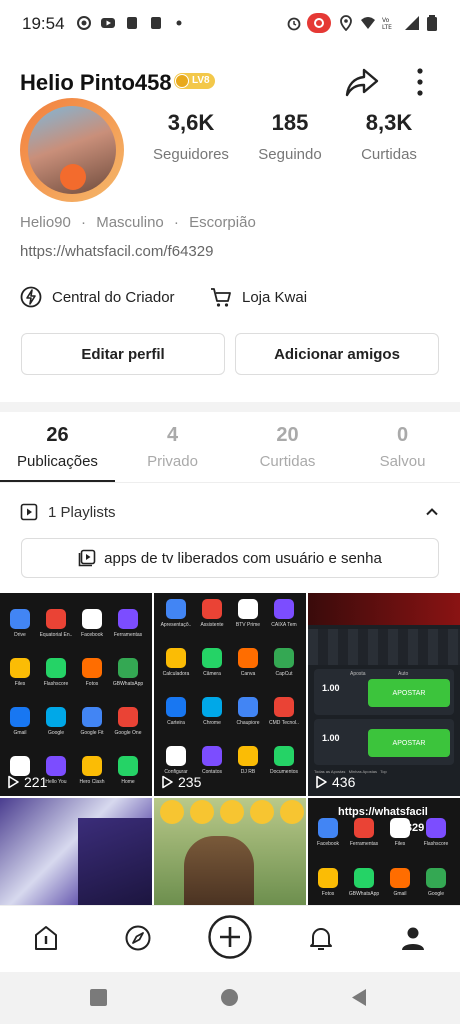 The height and width of the screenshot is (1024, 460). I want to click on share-icon, so click(362, 82).